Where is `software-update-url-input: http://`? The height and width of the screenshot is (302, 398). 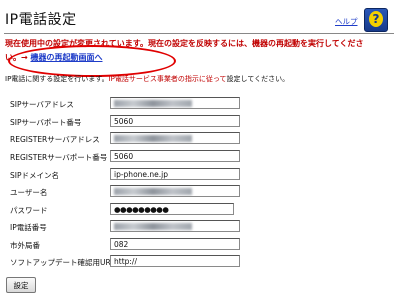 software-update-url-input: http:// is located at coordinates (175, 261).